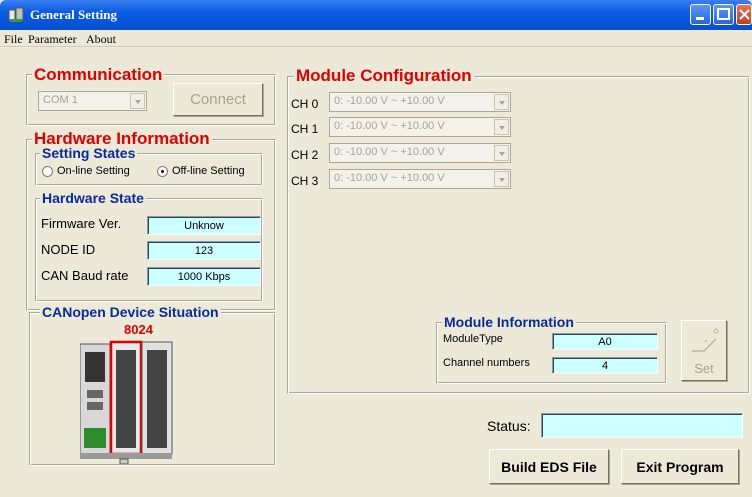 This screenshot has height=497, width=752. Describe the element at coordinates (605, 365) in the screenshot. I see `channel-numbers-value: 4` at that location.